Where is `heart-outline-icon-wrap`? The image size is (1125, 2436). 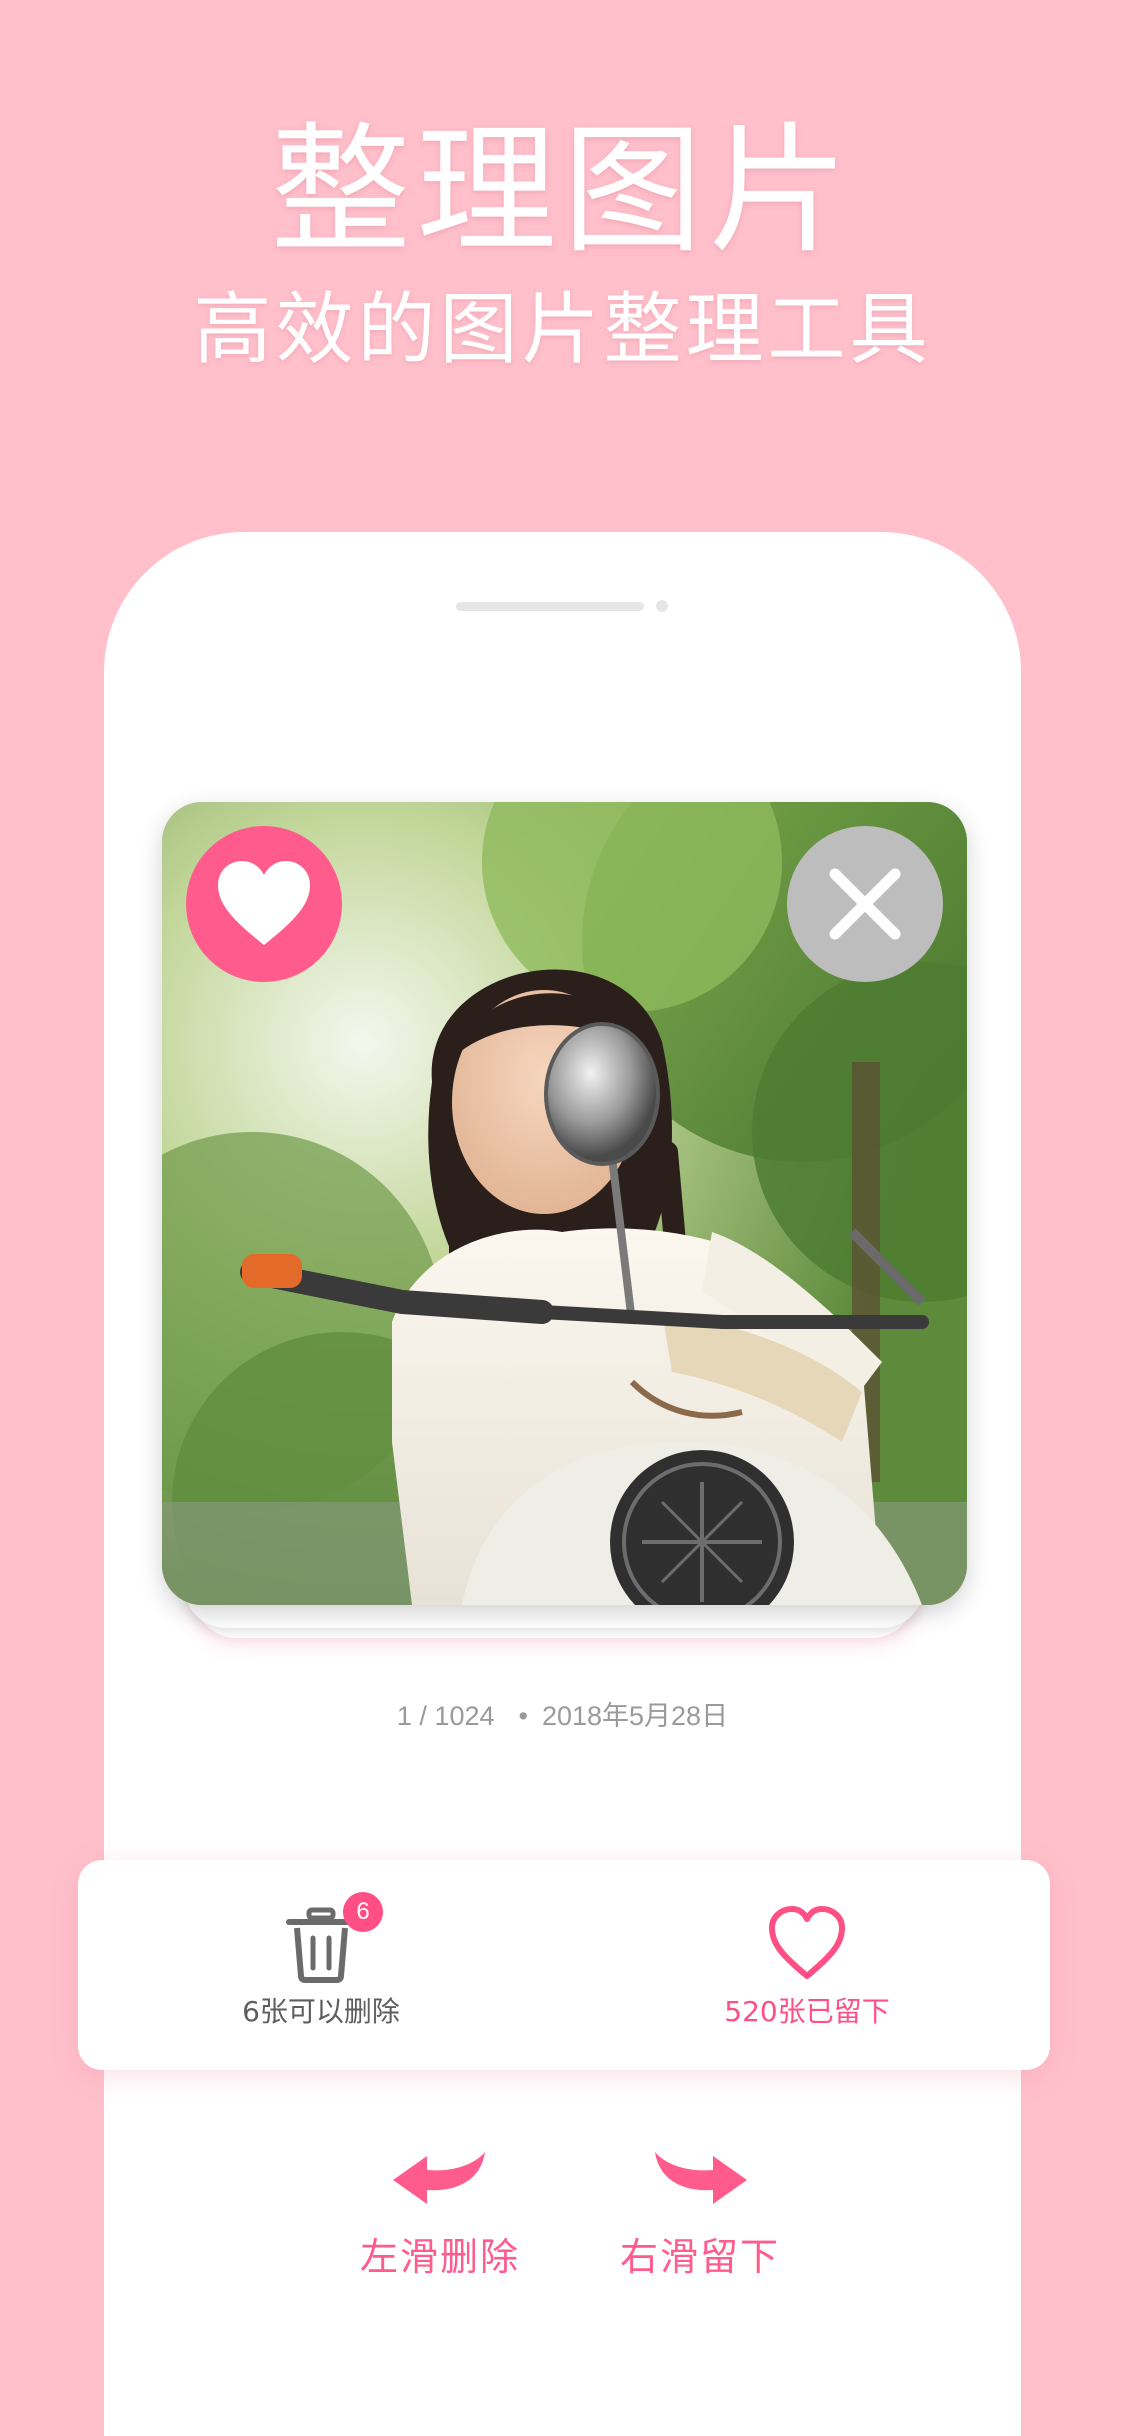
heart-outline-icon-wrap is located at coordinates (807, 1944).